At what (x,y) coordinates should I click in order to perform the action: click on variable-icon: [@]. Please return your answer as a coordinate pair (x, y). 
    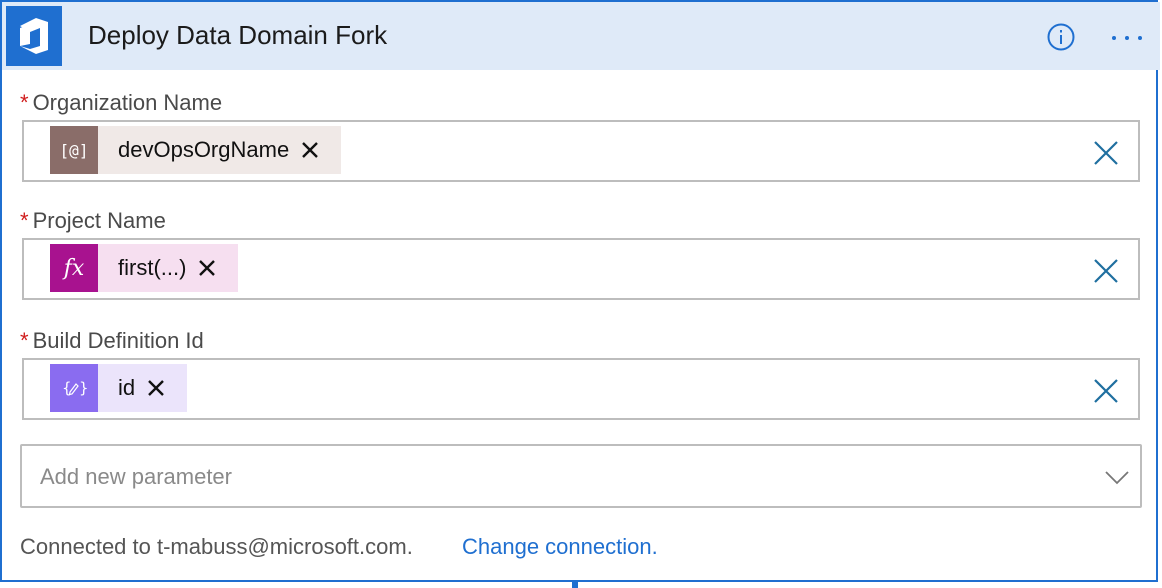
    Looking at the image, I should click on (74, 150).